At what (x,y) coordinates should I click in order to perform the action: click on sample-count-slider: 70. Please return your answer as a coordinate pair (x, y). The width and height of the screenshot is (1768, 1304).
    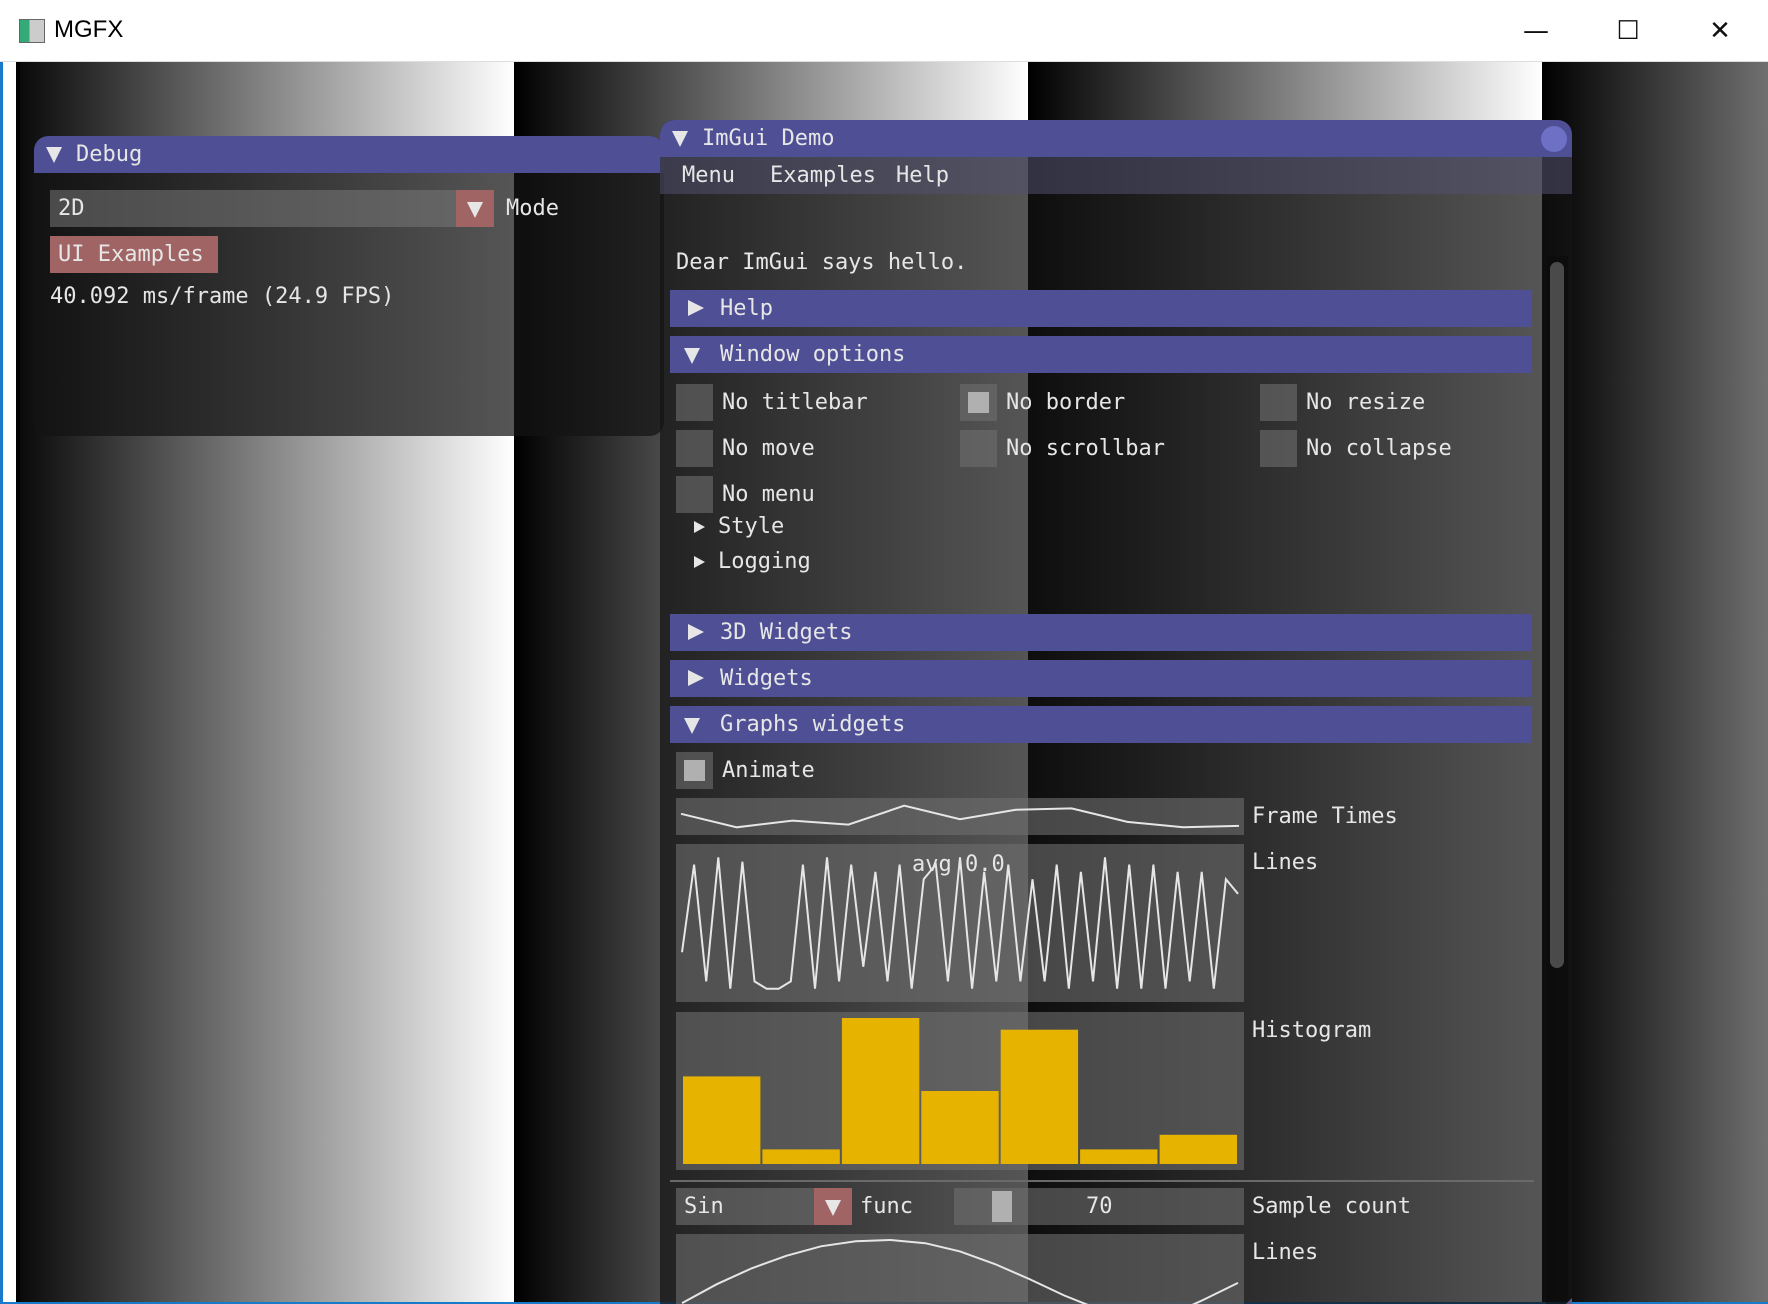
    Looking at the image, I should click on (1099, 1206).